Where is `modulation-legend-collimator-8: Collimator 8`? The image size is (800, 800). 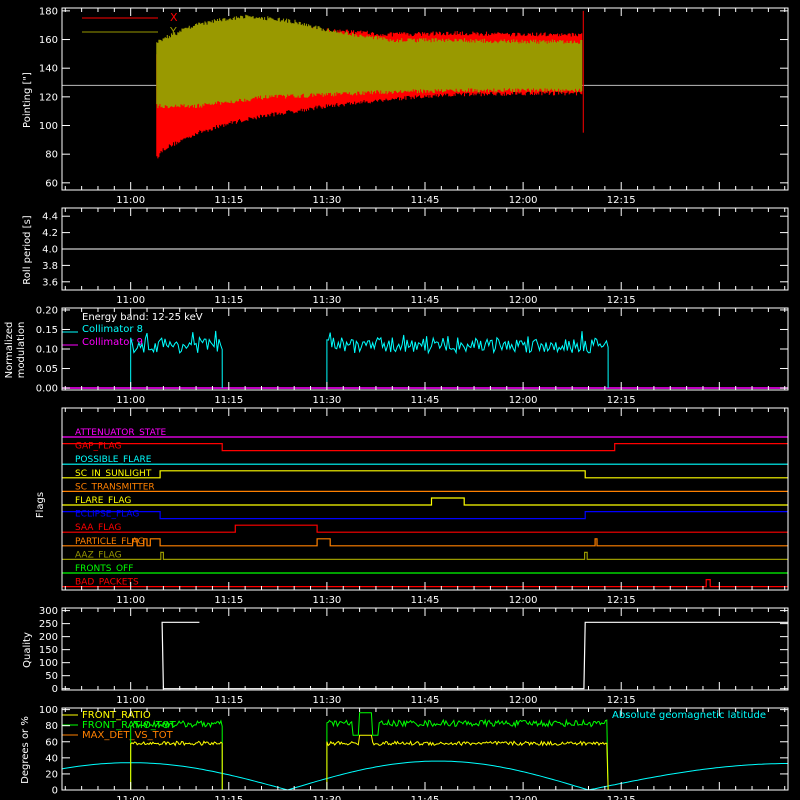 modulation-legend-collimator-8: Collimator 8 is located at coordinates (112, 329).